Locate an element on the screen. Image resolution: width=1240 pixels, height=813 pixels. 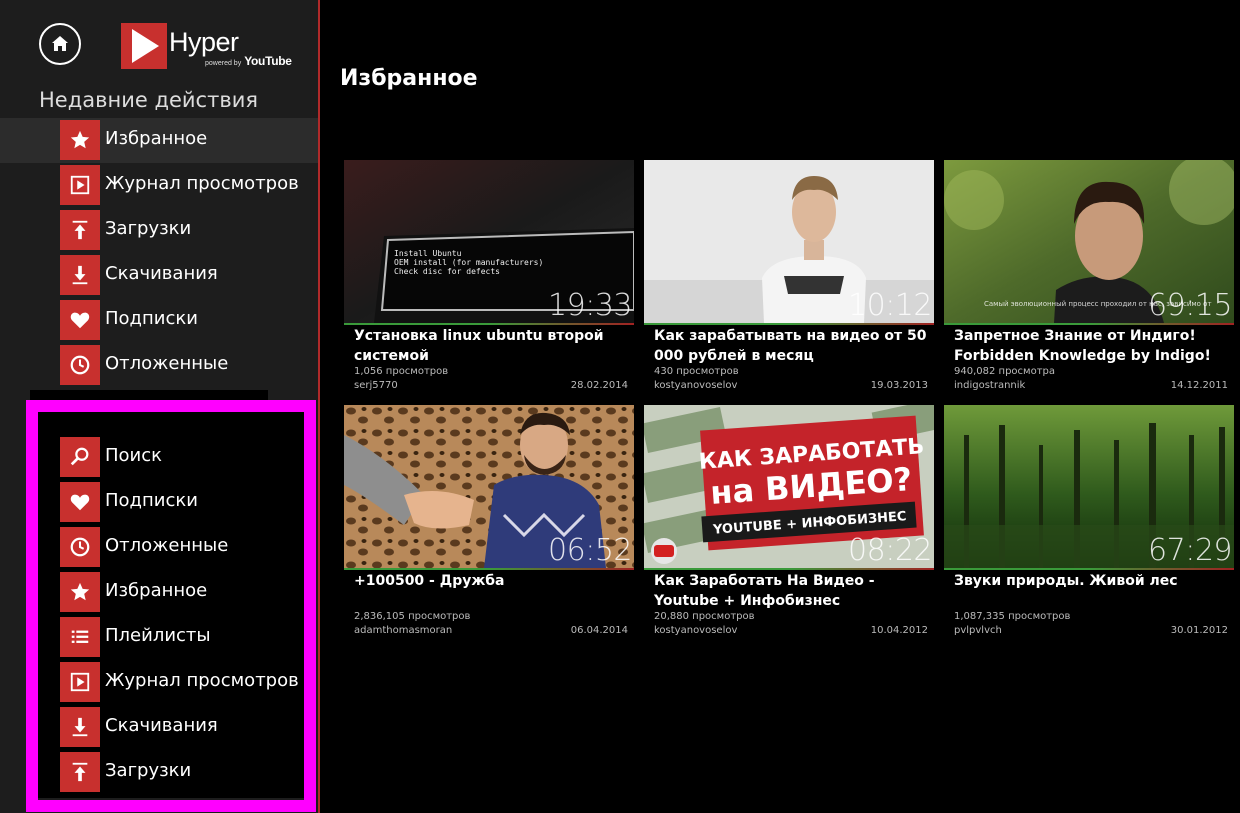
video-date: 14.12.2011 is located at coordinates (1199, 385).